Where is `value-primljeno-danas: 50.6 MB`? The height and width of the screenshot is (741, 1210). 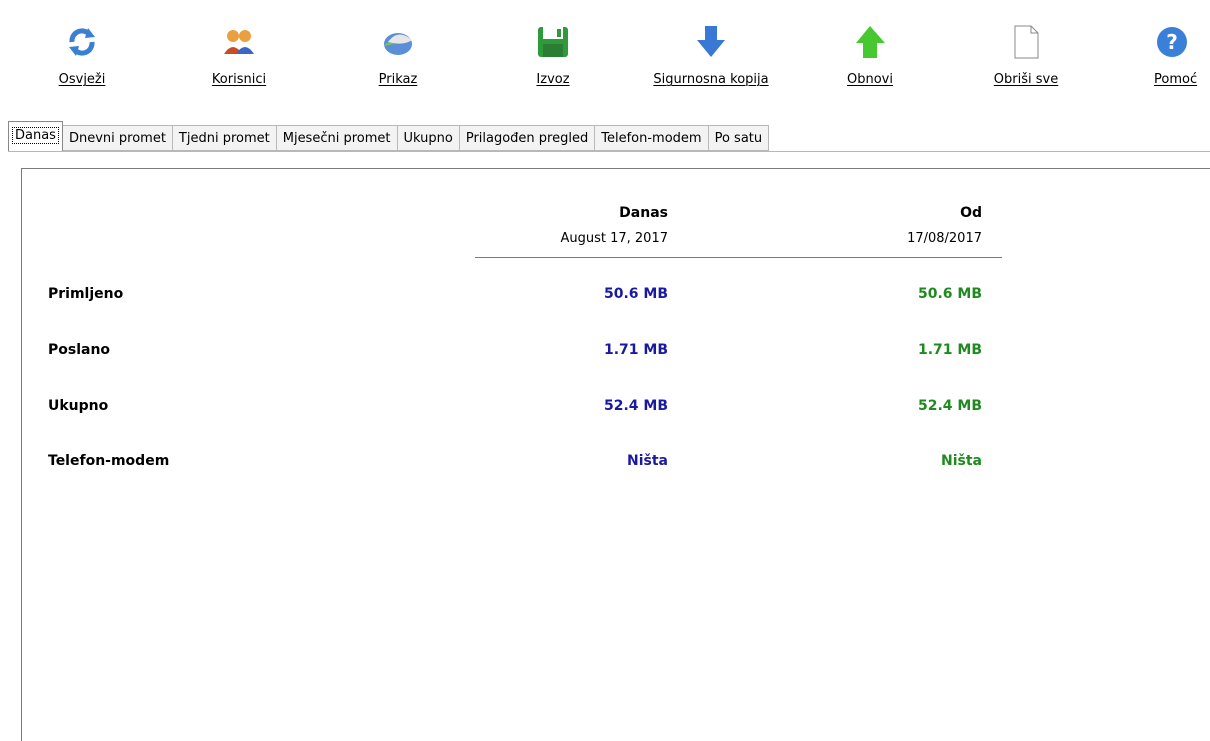 value-primljeno-danas: 50.6 MB is located at coordinates (568, 294).